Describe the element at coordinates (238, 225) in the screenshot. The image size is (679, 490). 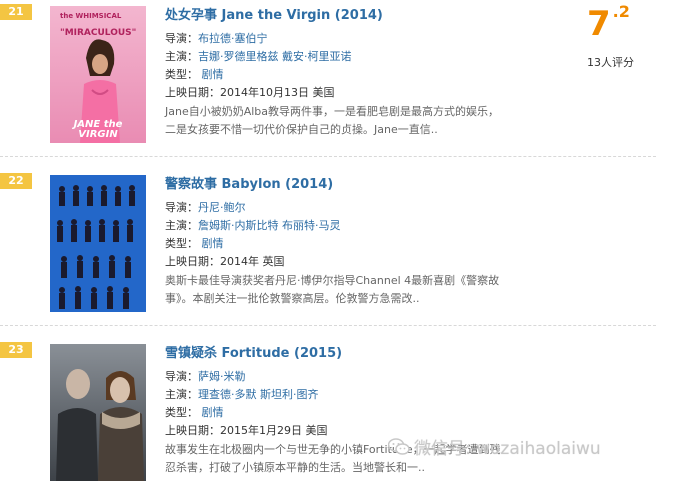
I see `cast-link: 詹姆斯·内斯比特` at that location.